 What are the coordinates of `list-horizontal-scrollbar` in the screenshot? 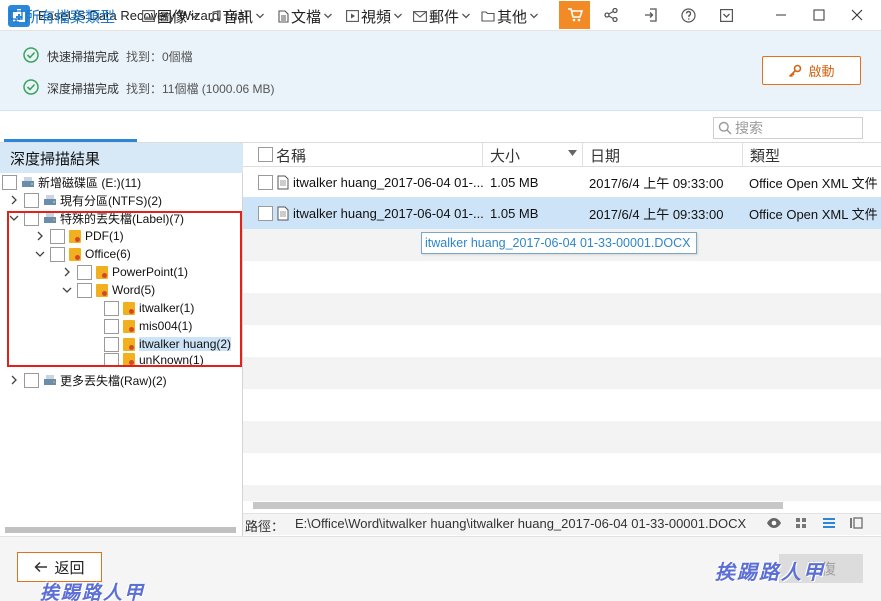 It's located at (518, 505).